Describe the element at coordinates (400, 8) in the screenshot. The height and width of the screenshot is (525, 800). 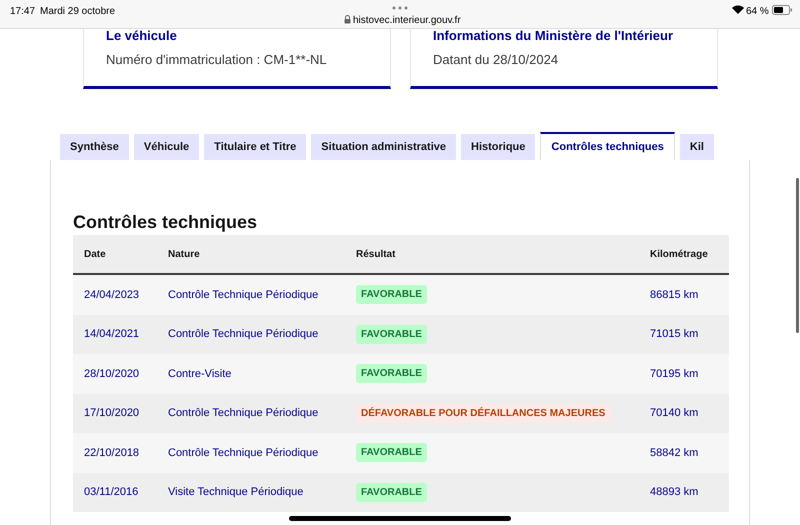
I see `more-icon` at that location.